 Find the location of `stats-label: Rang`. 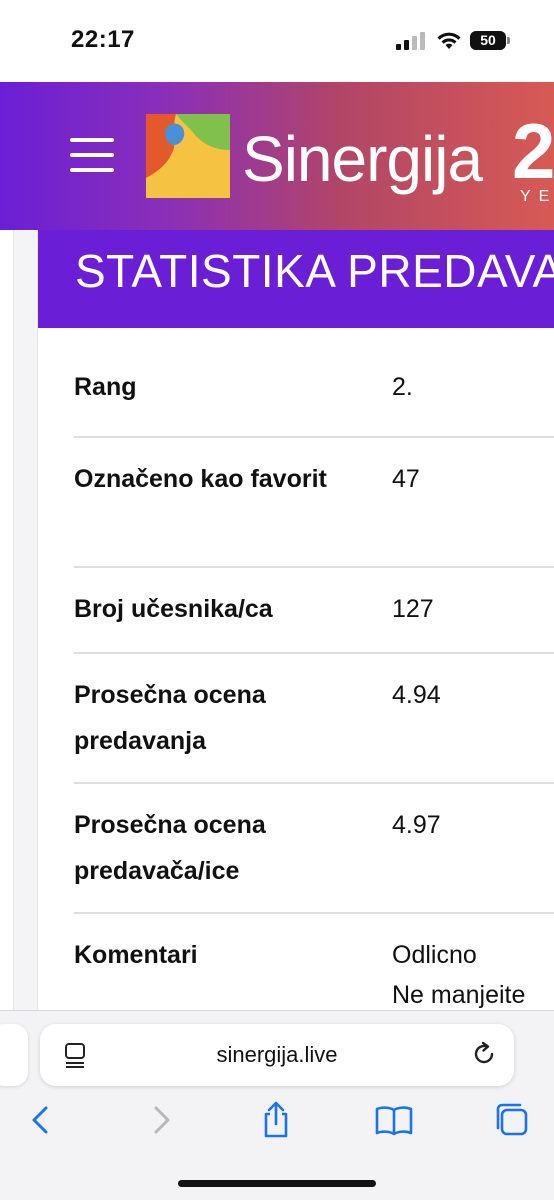

stats-label: Rang is located at coordinates (105, 387).